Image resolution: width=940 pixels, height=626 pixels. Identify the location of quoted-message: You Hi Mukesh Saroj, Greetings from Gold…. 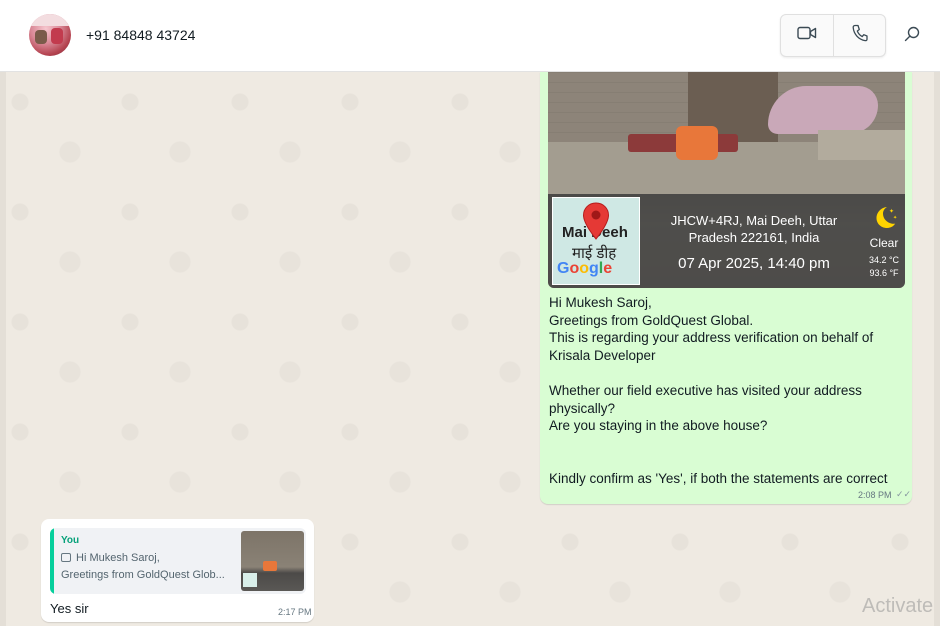
(178, 561).